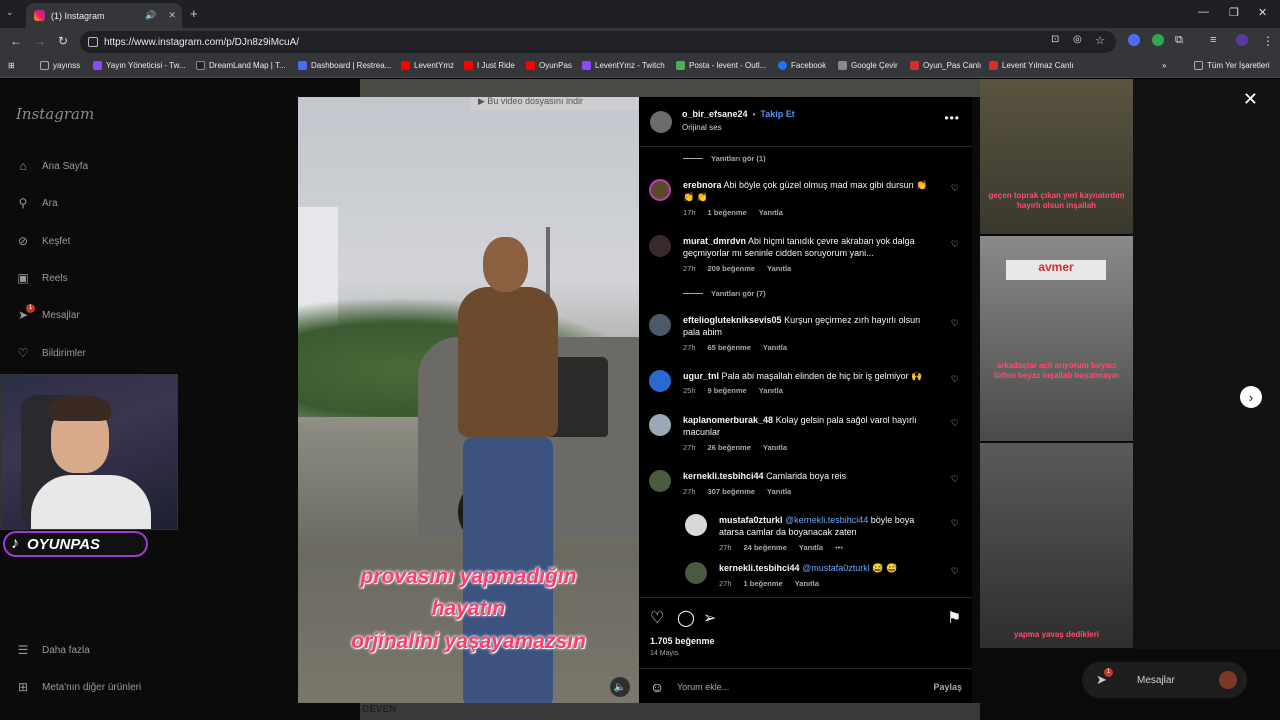  Describe the element at coordinates (777, 114) in the screenshot. I see `follow-button: Takip Et` at that location.